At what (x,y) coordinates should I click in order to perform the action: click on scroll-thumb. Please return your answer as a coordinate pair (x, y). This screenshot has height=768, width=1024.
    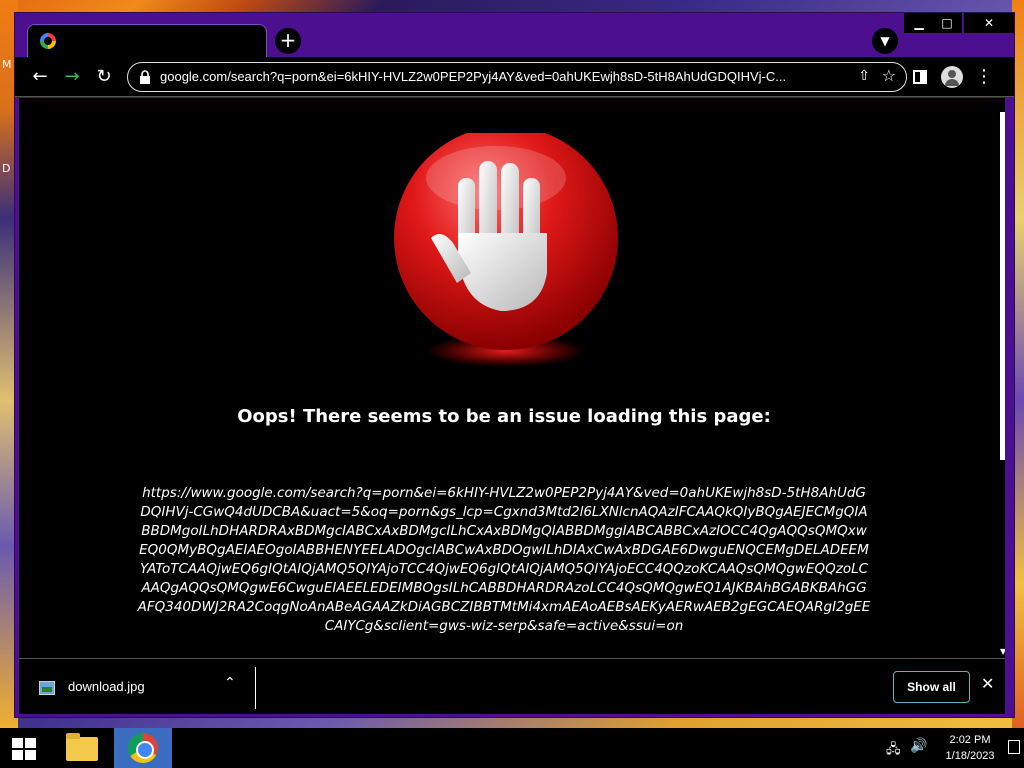
    Looking at the image, I should click on (1002, 286).